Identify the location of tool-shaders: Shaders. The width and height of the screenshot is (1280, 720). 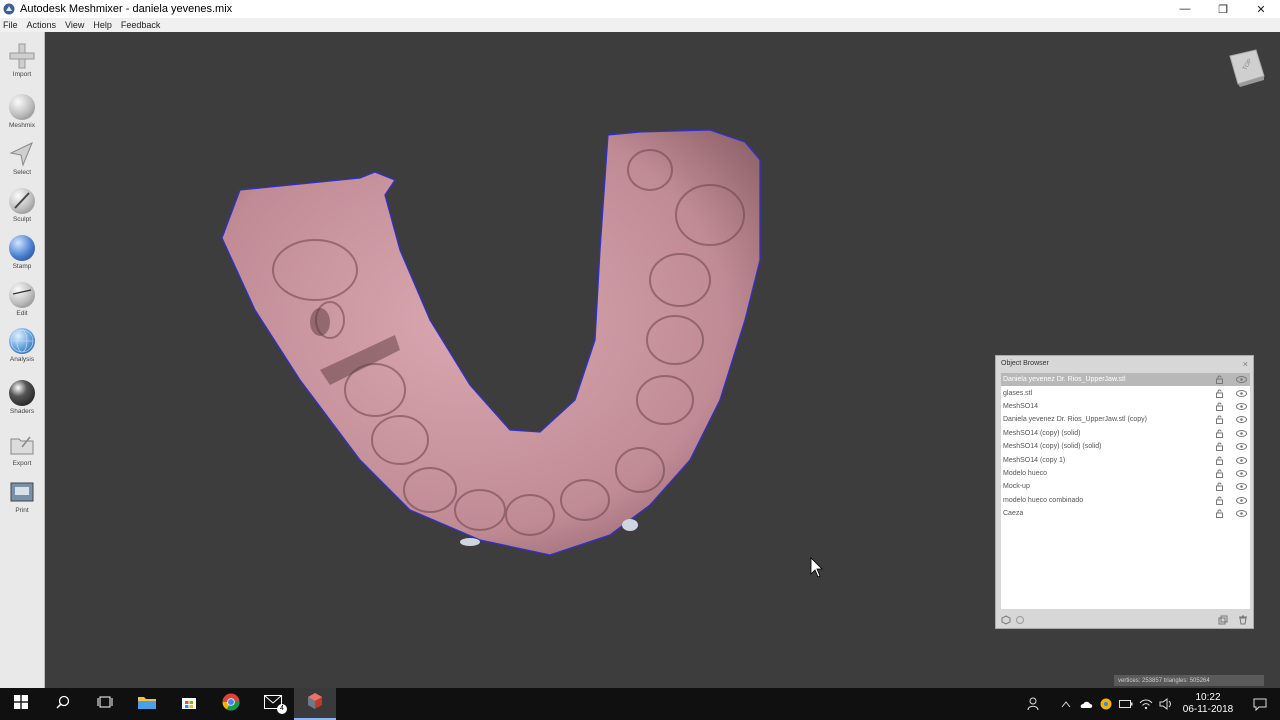
(22, 398).